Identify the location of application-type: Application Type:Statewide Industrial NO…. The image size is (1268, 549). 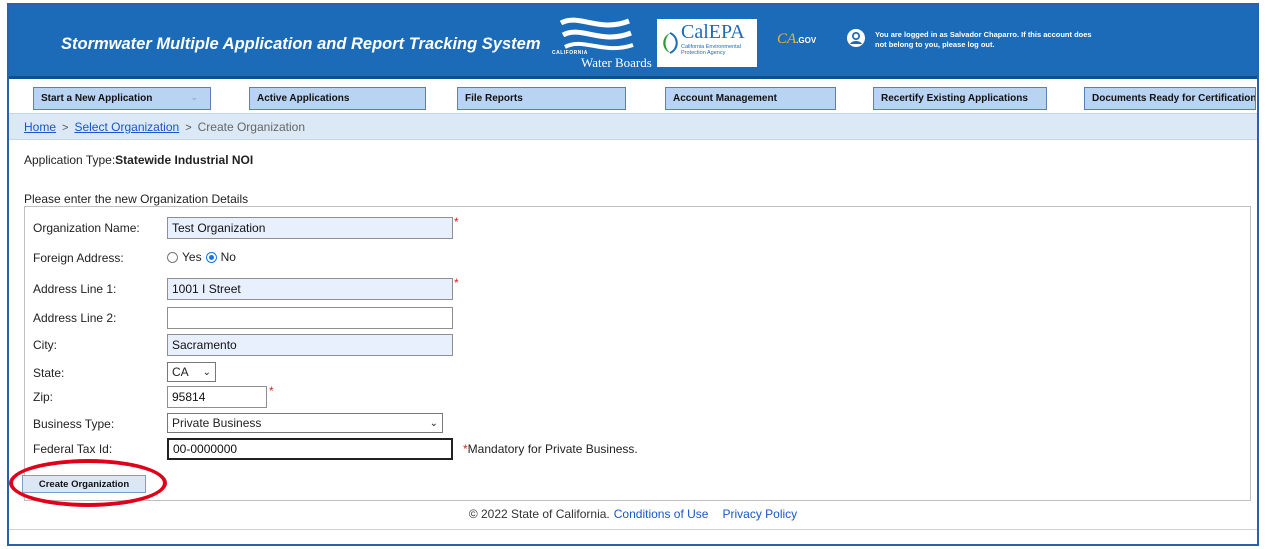
(138, 160).